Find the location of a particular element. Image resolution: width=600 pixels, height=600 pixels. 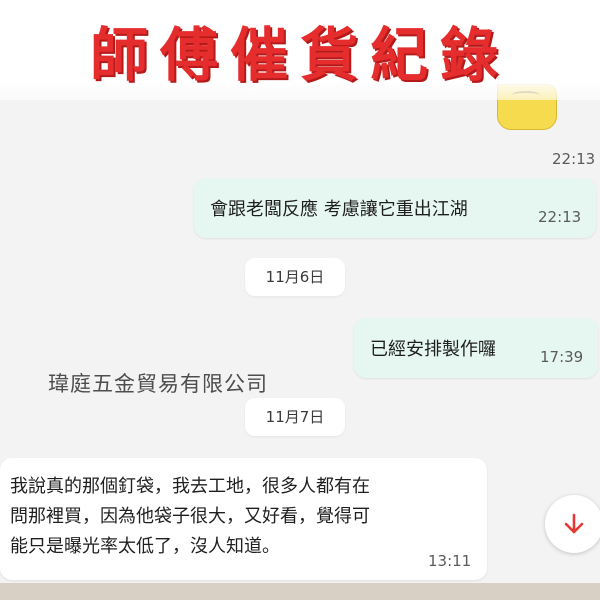

message-line: 我說真的那個釘袋，我去工地，很多人都有在 is located at coordinates (190, 486).